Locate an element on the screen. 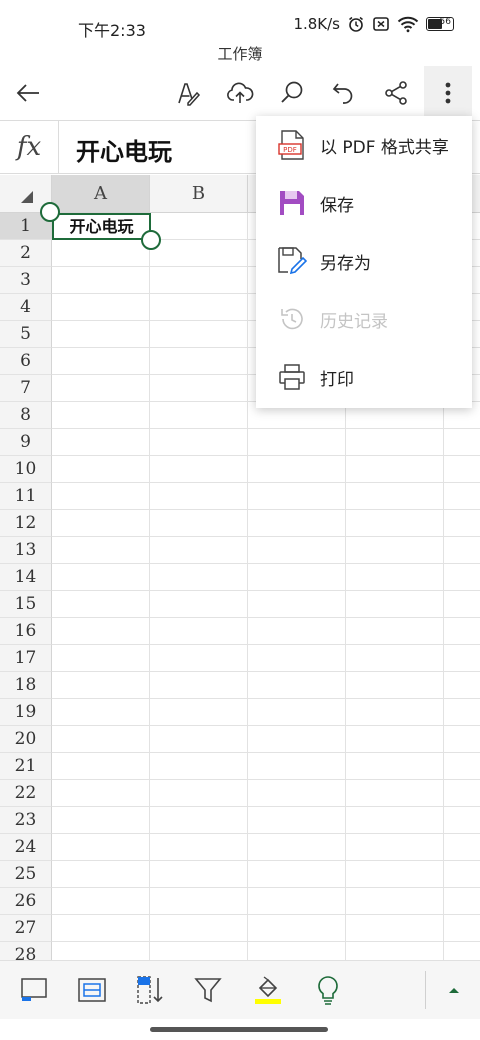 The height and width of the screenshot is (1040, 480). back-button is located at coordinates (28, 93).